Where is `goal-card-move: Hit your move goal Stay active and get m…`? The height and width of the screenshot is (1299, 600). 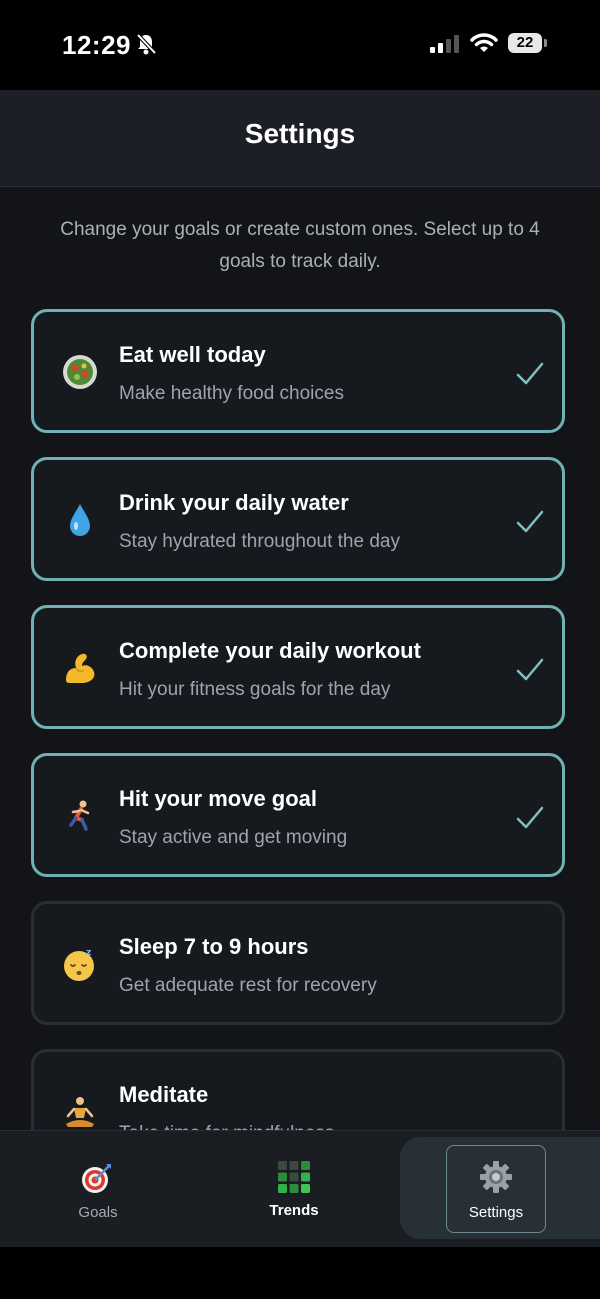 goal-card-move: Hit your move goal Stay active and get m… is located at coordinates (298, 815).